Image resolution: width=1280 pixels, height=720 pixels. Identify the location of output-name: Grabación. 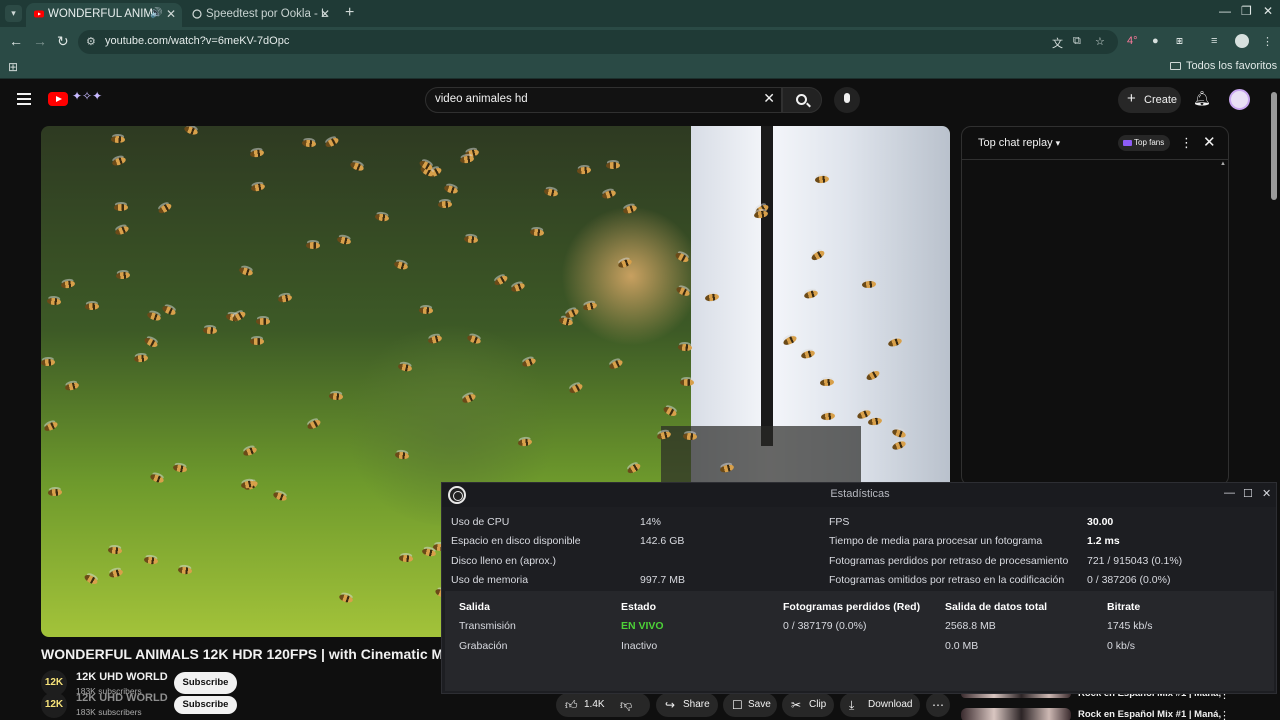
(483, 646).